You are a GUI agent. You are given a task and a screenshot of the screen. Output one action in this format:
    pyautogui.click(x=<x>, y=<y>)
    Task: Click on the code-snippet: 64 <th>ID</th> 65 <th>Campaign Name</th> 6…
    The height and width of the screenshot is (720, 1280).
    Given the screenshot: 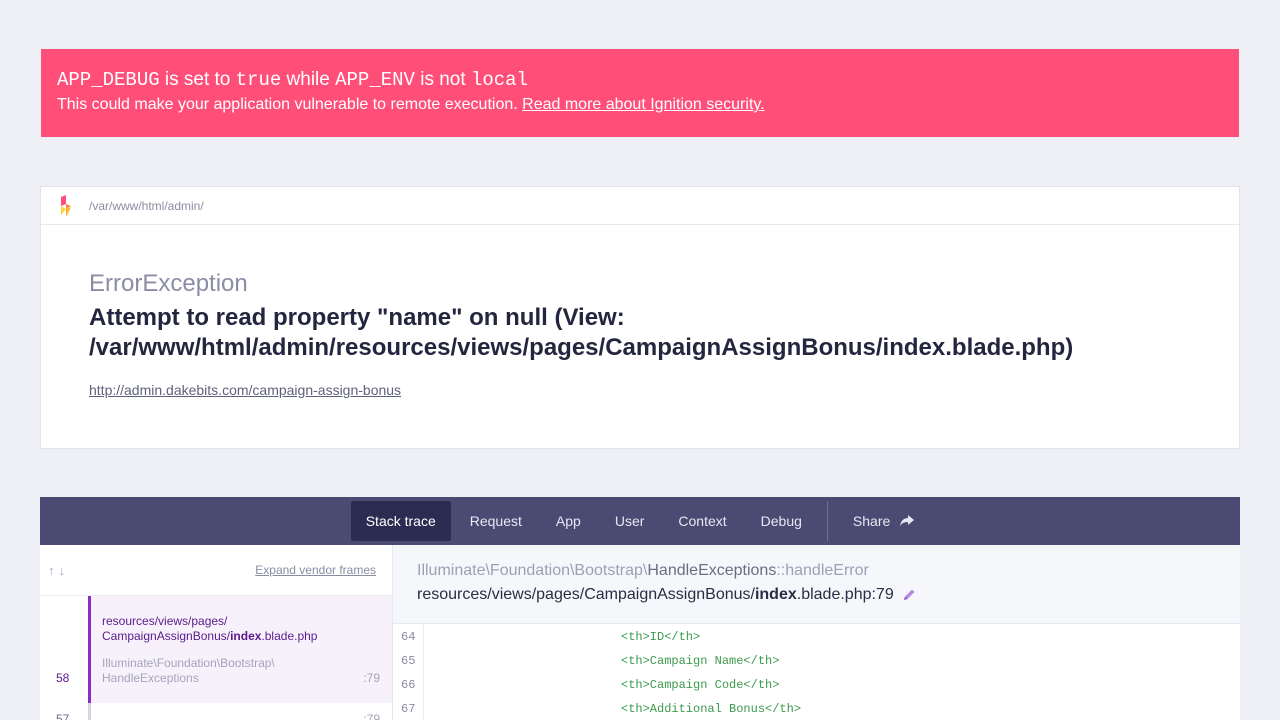 What is the action you would take?
    pyautogui.click(x=816, y=672)
    